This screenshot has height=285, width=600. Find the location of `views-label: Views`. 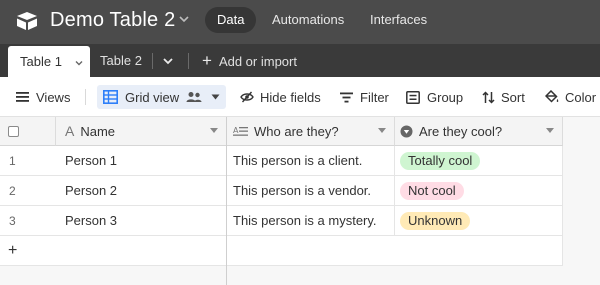

views-label: Views is located at coordinates (53, 97).